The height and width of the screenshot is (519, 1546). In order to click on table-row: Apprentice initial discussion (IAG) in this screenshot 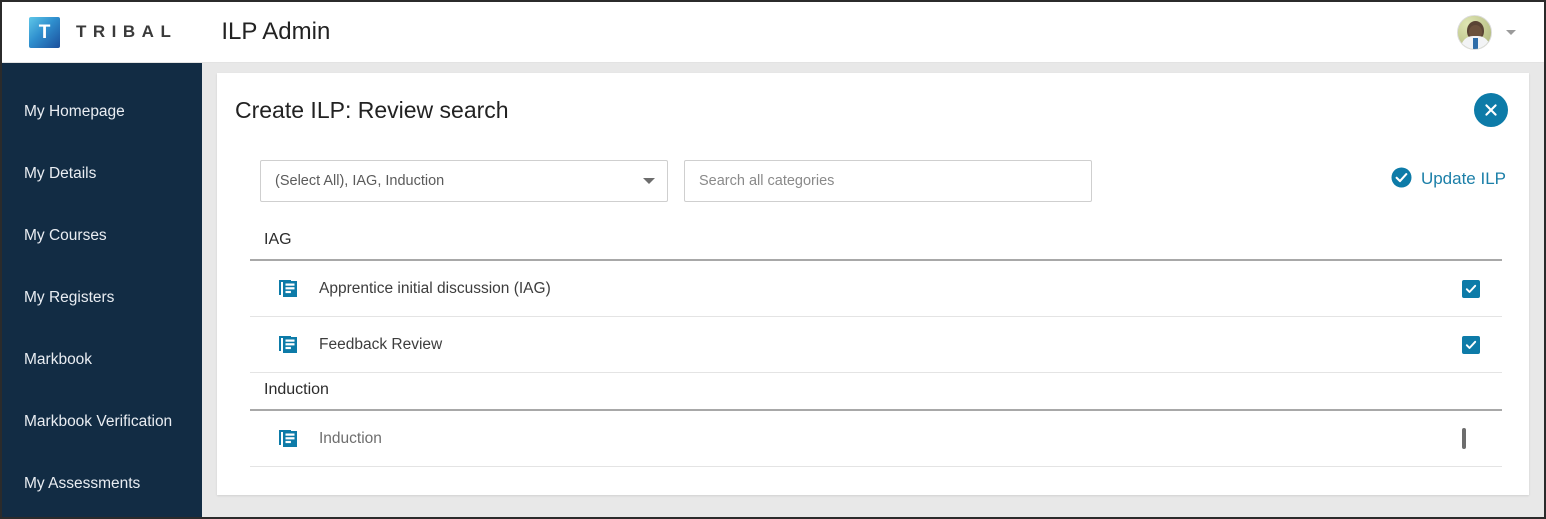, I will do `click(876, 289)`.